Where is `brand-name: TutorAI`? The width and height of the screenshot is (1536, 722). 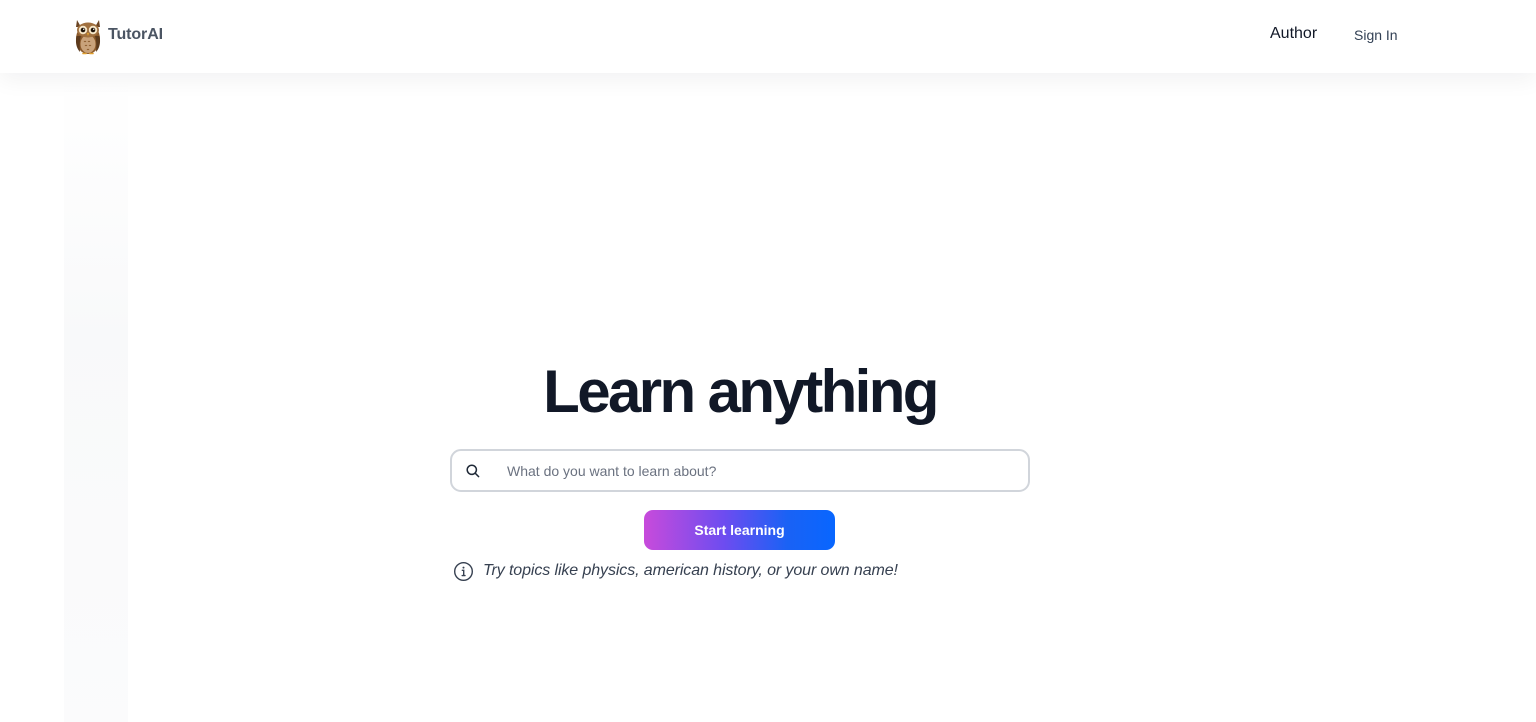 brand-name: TutorAI is located at coordinates (135, 34).